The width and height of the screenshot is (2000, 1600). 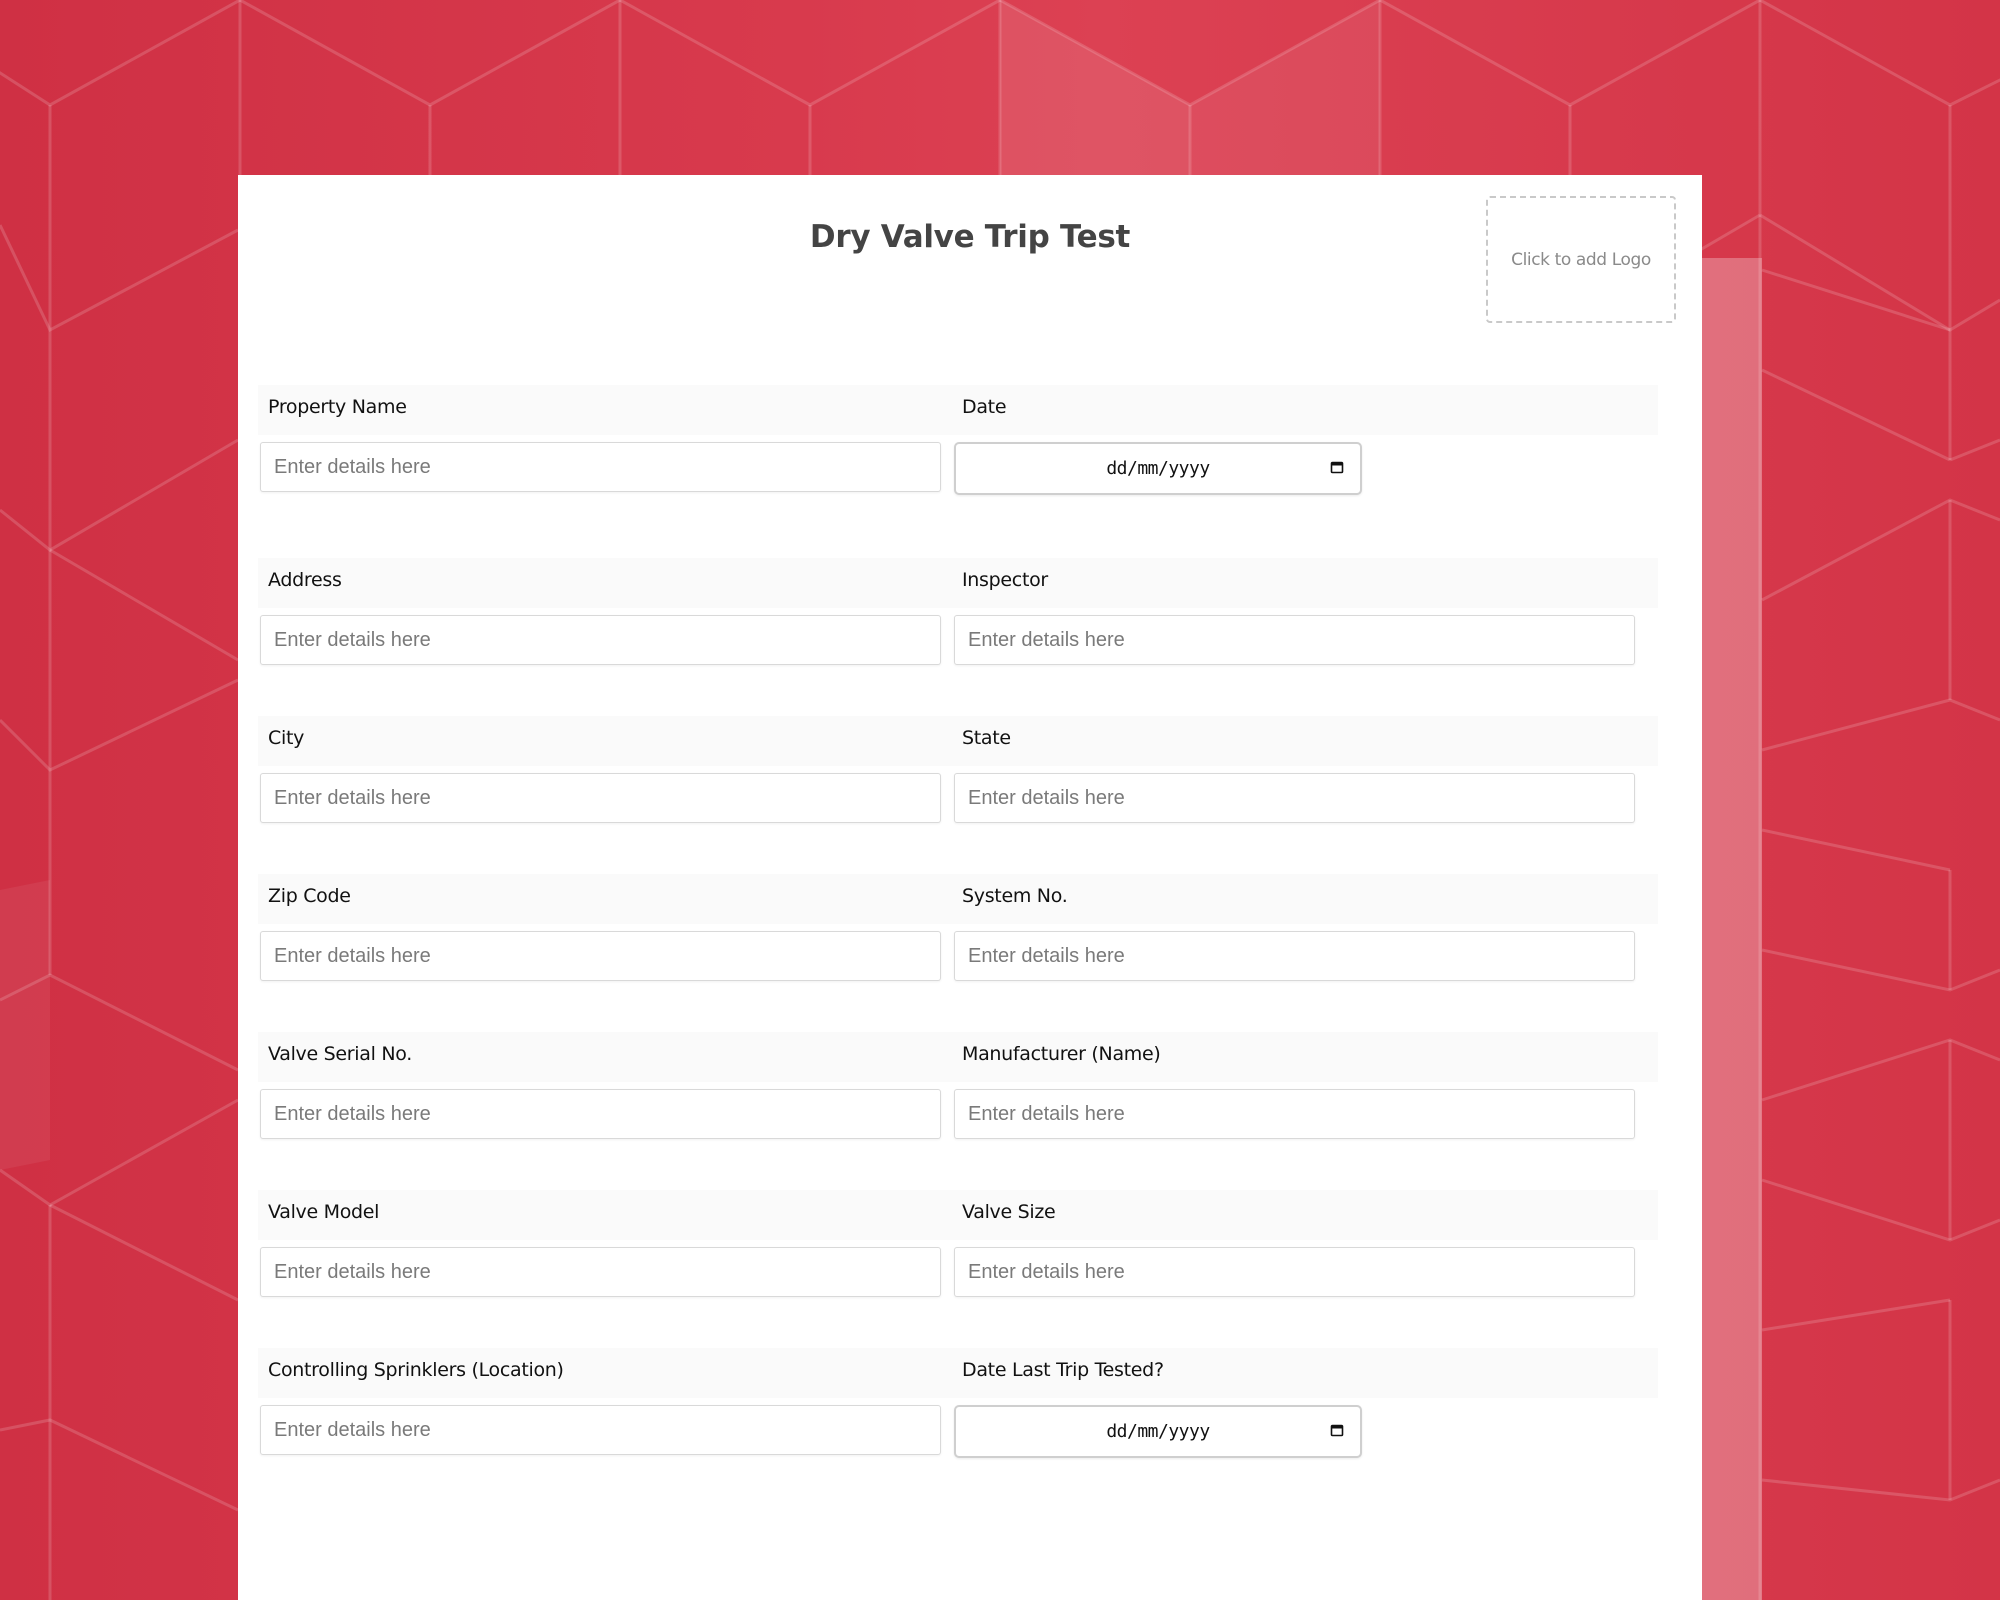 What do you see at coordinates (1005, 580) in the screenshot?
I see `inspector-label: Inspector` at bounding box center [1005, 580].